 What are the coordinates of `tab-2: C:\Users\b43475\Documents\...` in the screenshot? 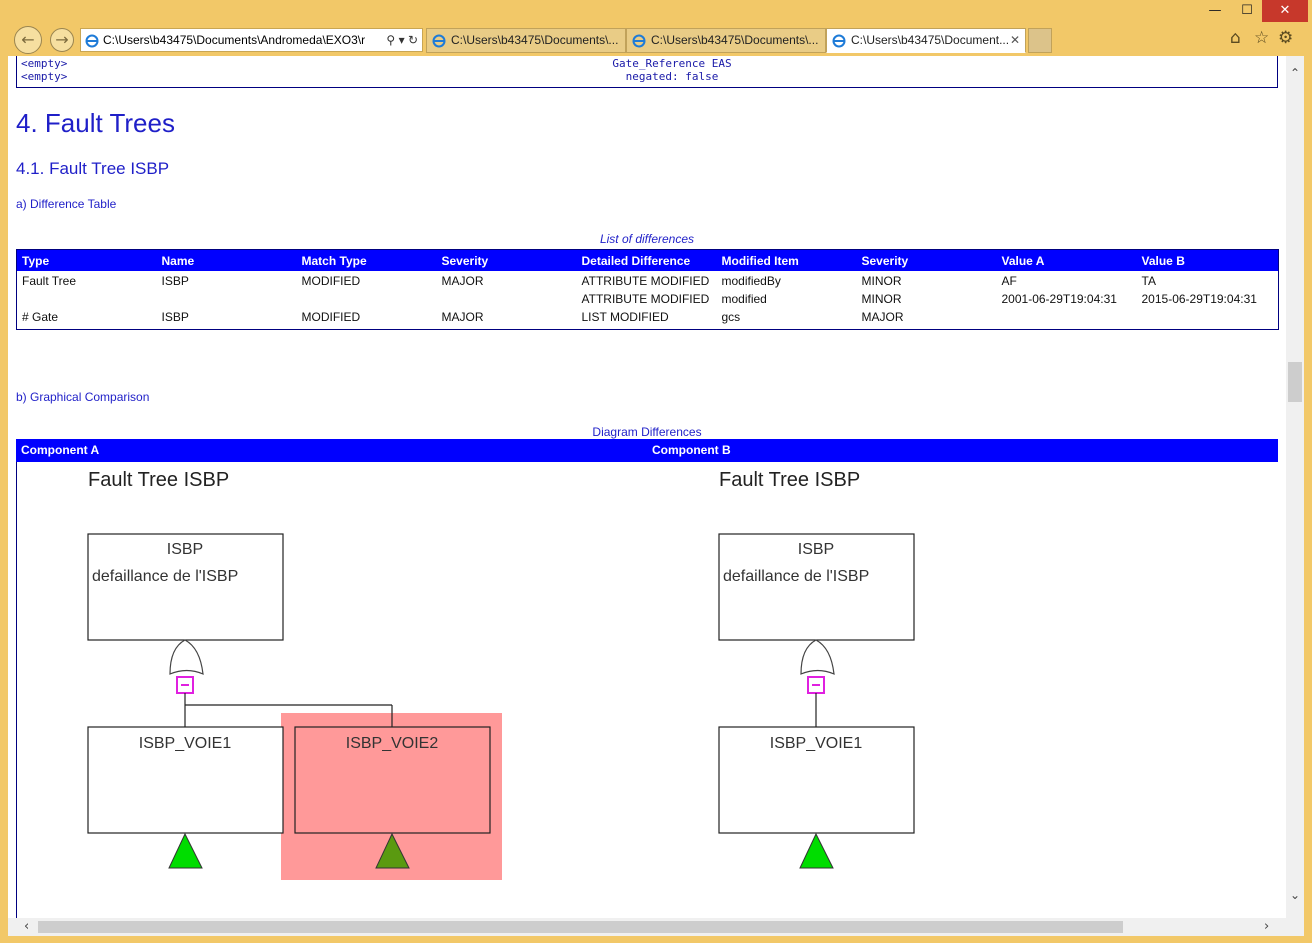 It's located at (726, 40).